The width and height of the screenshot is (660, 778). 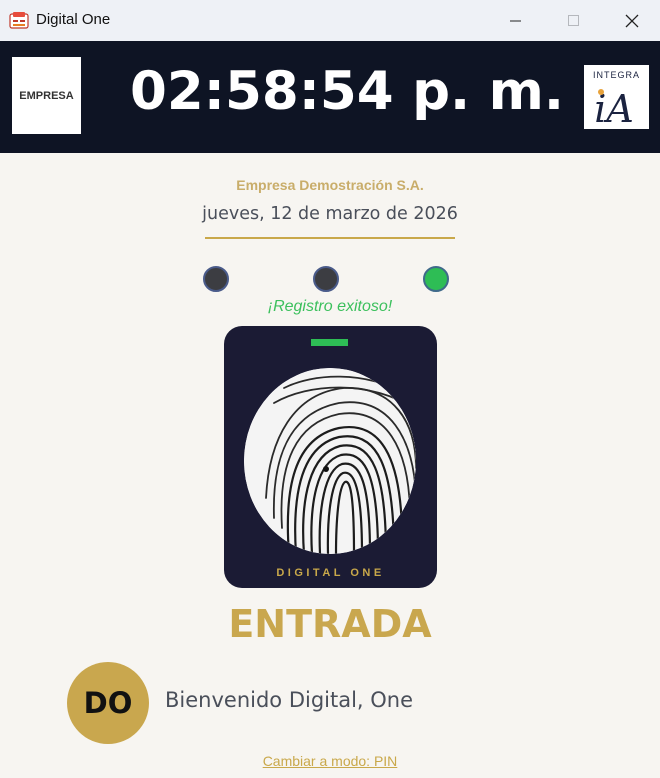 I want to click on company-logo-text: EMPRESA, so click(x=46, y=95).